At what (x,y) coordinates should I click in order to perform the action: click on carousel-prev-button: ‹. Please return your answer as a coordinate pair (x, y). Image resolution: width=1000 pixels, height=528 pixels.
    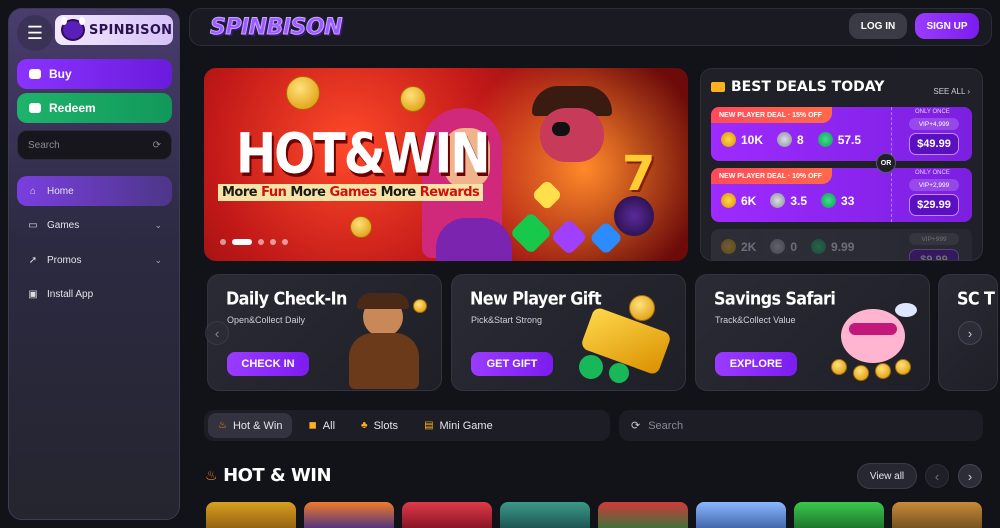
    Looking at the image, I should click on (217, 333).